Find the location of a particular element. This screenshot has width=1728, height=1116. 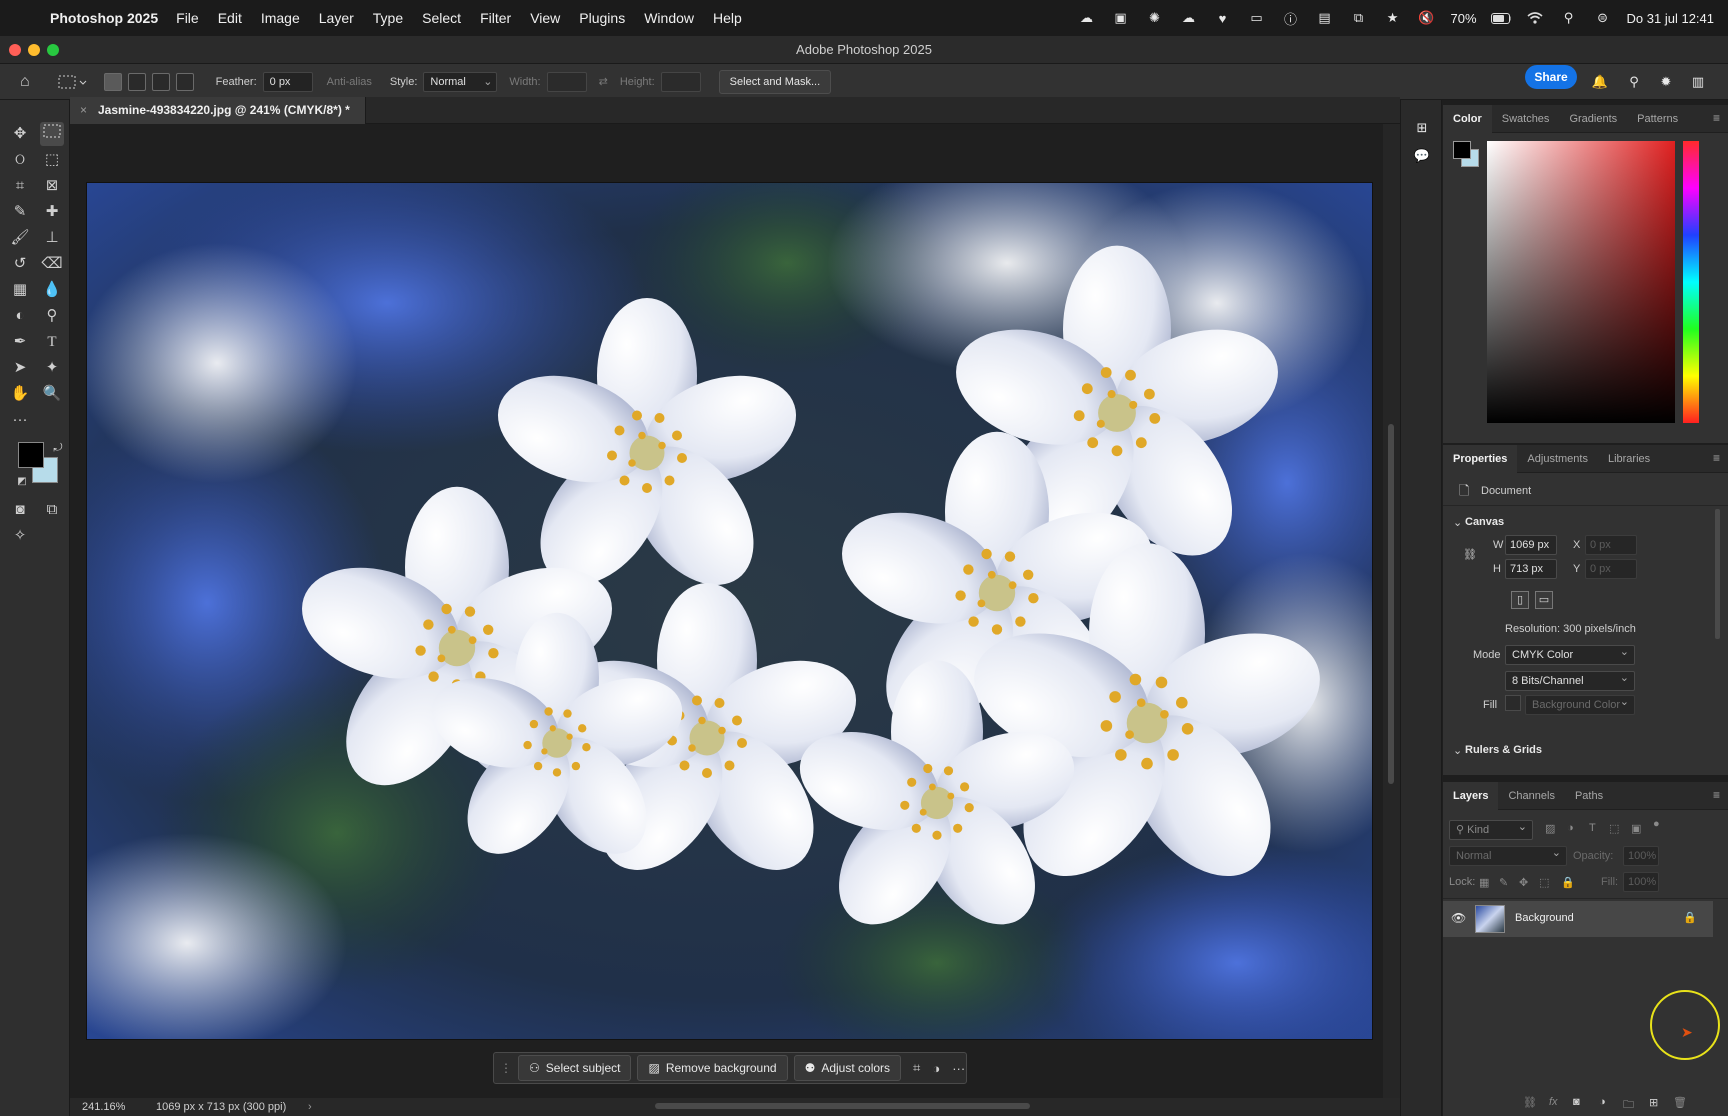

adjustment-layer-icon: ◑ is located at coordinates (1602, 1102).